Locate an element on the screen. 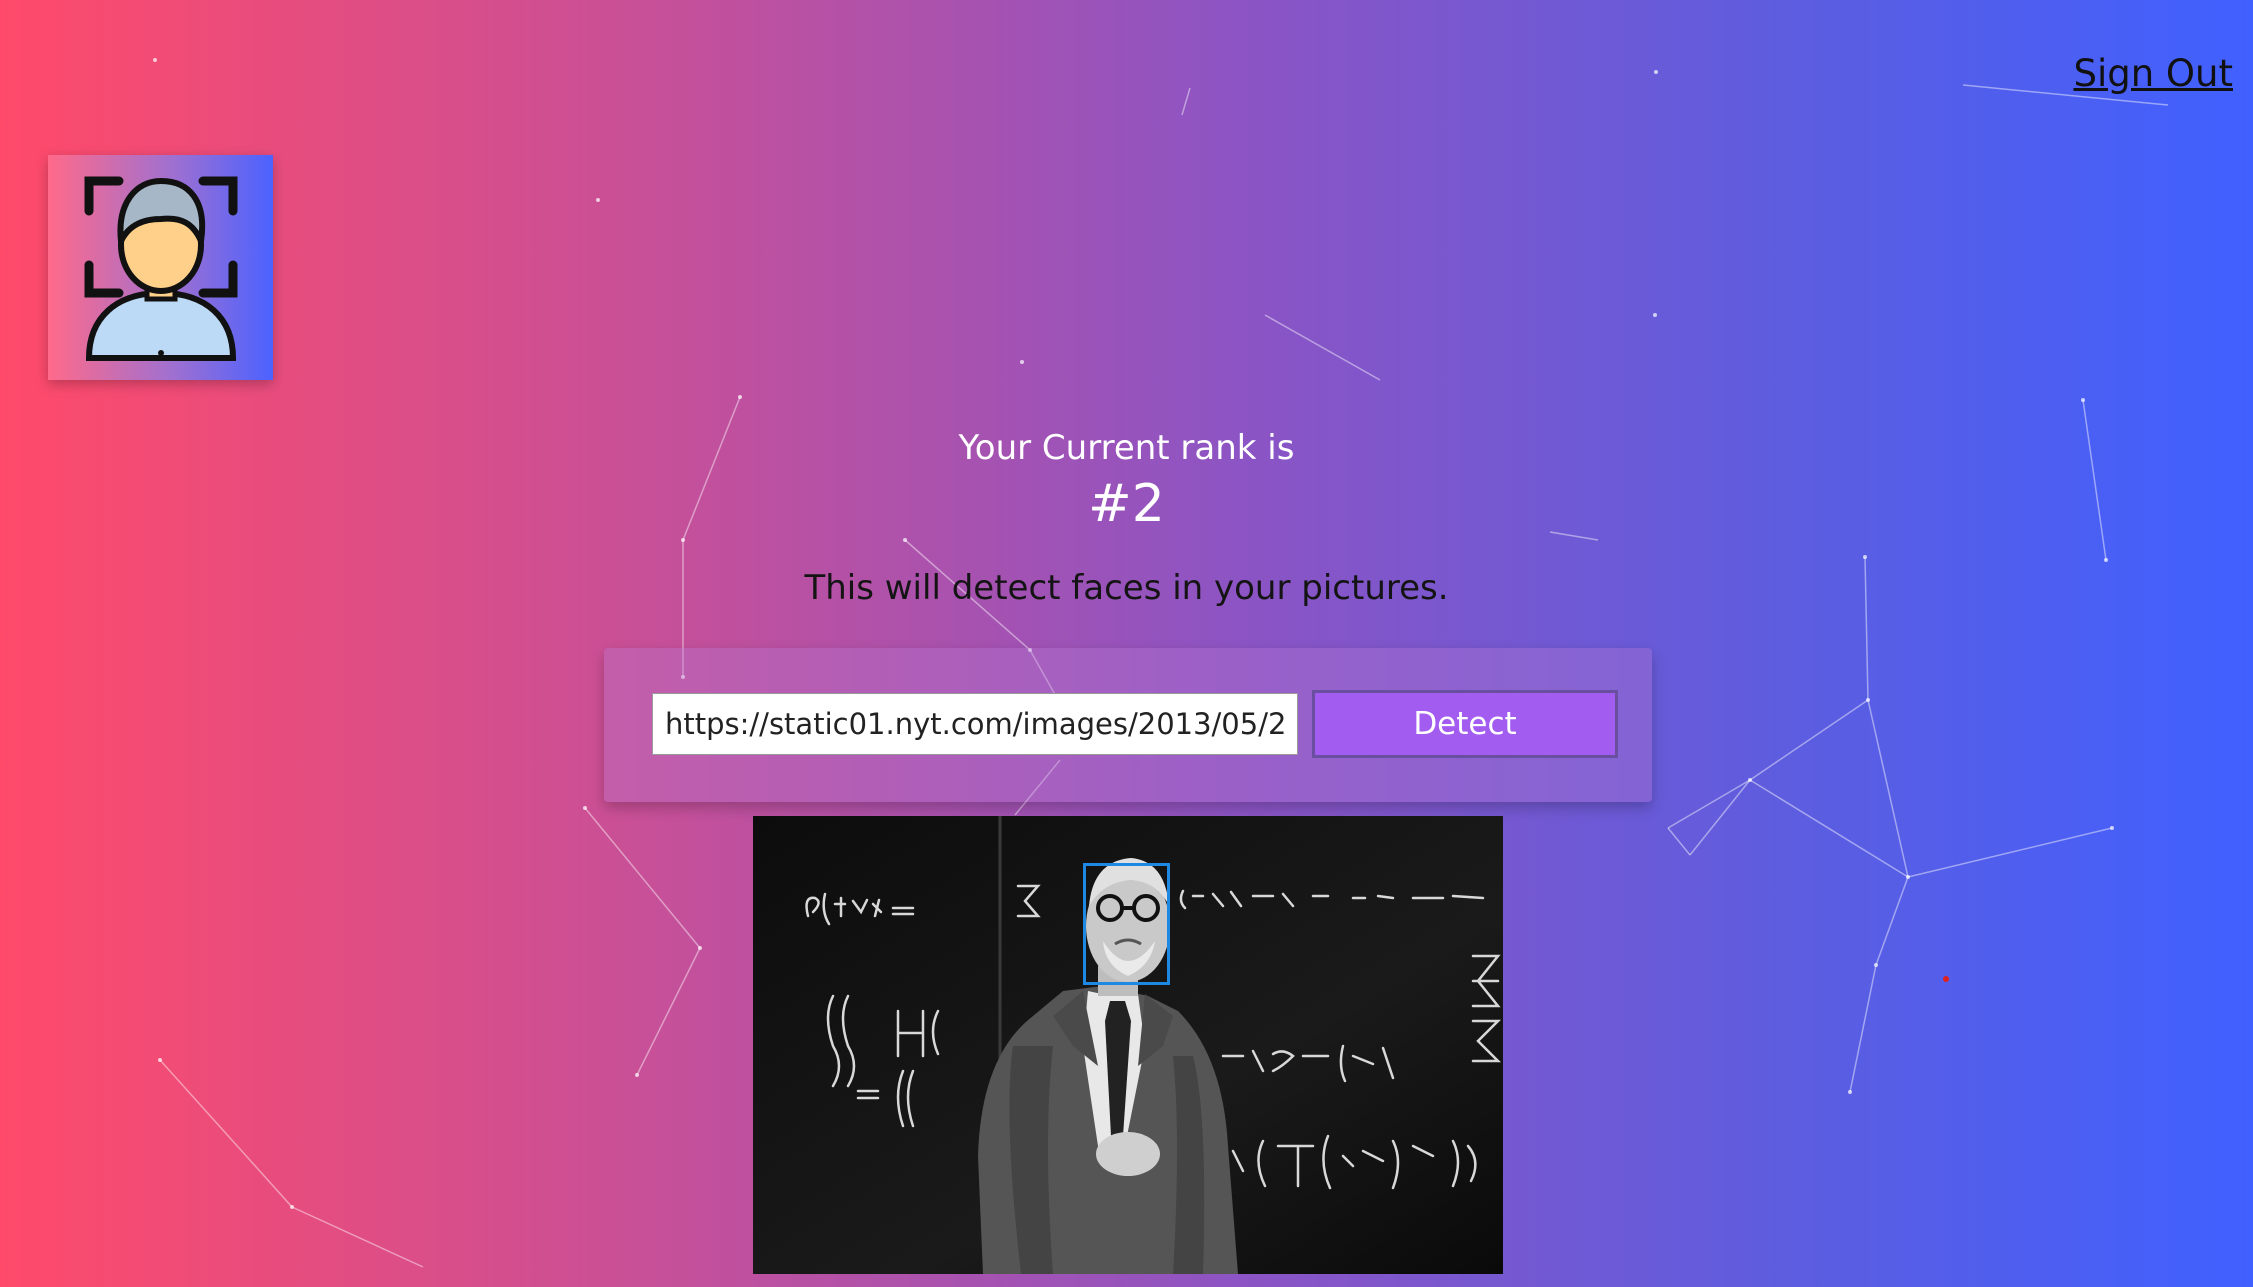 This screenshot has width=2253, height=1287. result-image is located at coordinates (1128, 1045).